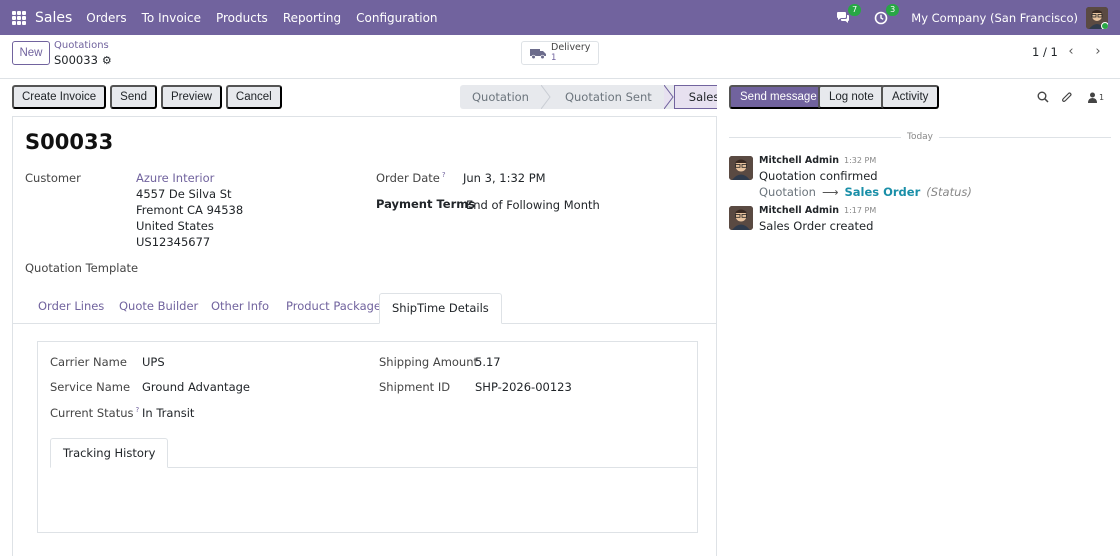  What do you see at coordinates (1067, 97) in the screenshot?
I see `paperclip-icon` at bounding box center [1067, 97].